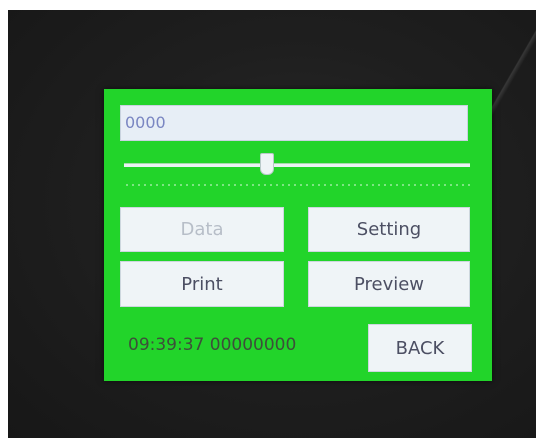 This screenshot has width=540, height=443. I want to click on status-readout: 09:39:37 00000000, so click(212, 345).